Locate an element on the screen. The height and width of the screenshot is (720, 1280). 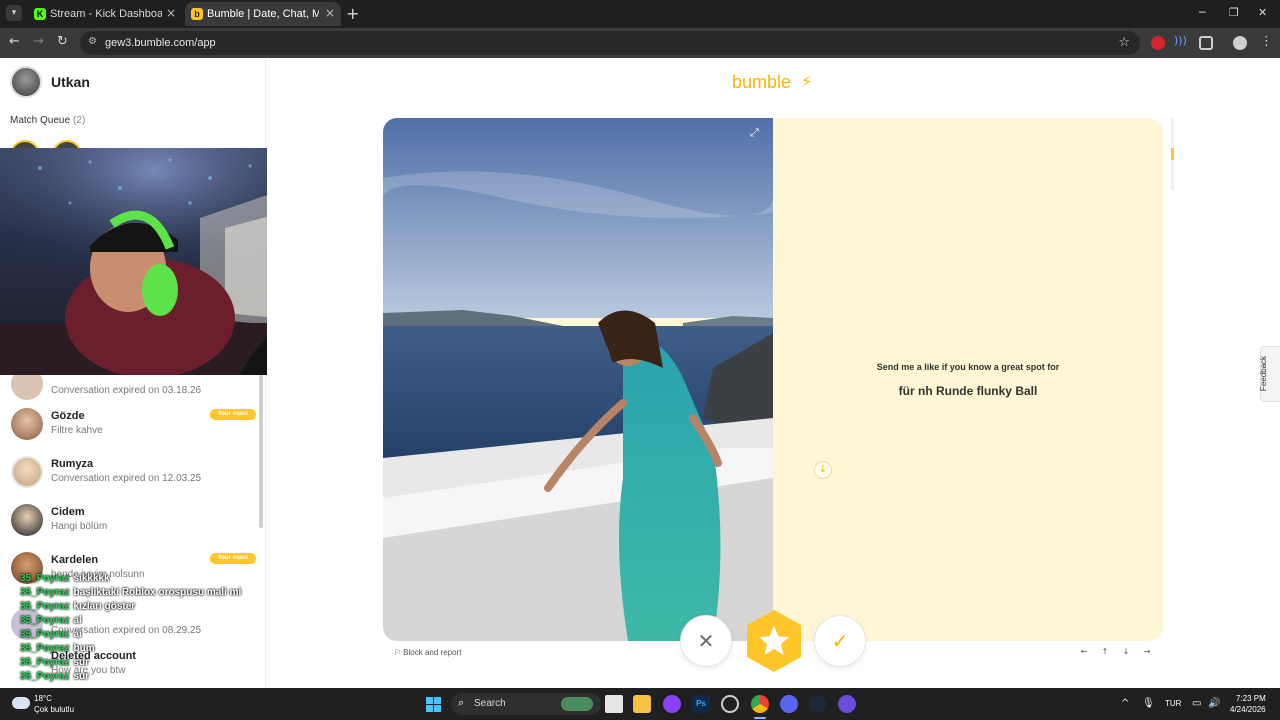
block-report-label: Block and report is located at coordinates (432, 652).